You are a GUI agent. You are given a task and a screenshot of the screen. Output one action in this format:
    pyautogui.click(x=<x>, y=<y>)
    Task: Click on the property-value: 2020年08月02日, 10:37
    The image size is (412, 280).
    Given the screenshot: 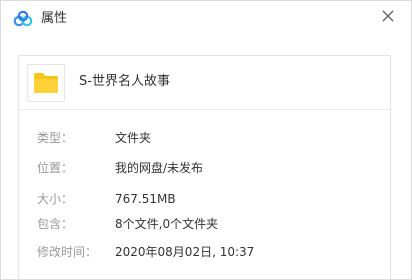 What is the action you would take?
    pyautogui.click(x=185, y=252)
    